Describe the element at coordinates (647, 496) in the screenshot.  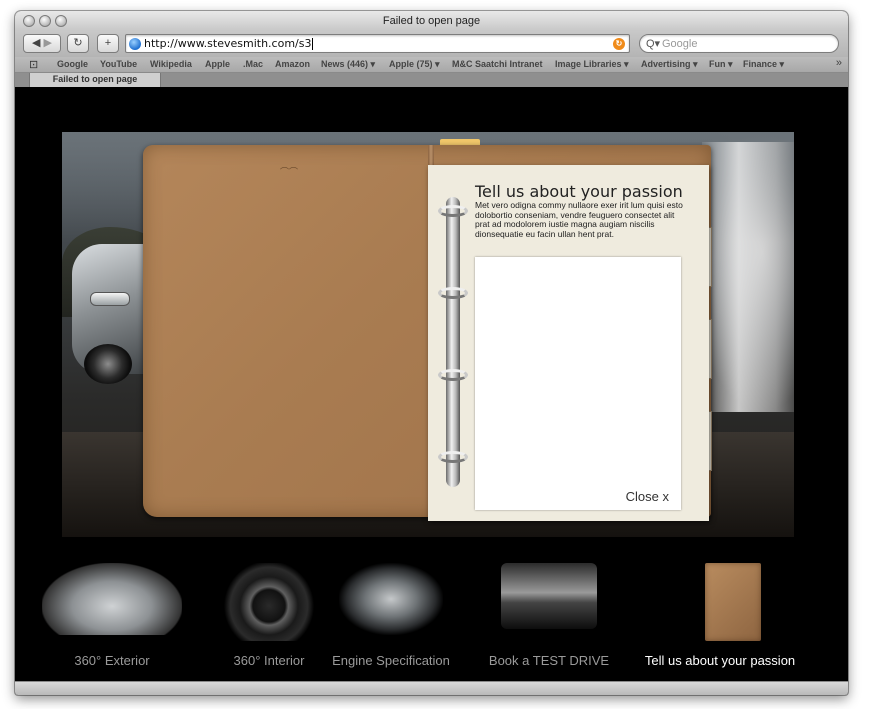
I see `close-panel-link: Close x` at that location.